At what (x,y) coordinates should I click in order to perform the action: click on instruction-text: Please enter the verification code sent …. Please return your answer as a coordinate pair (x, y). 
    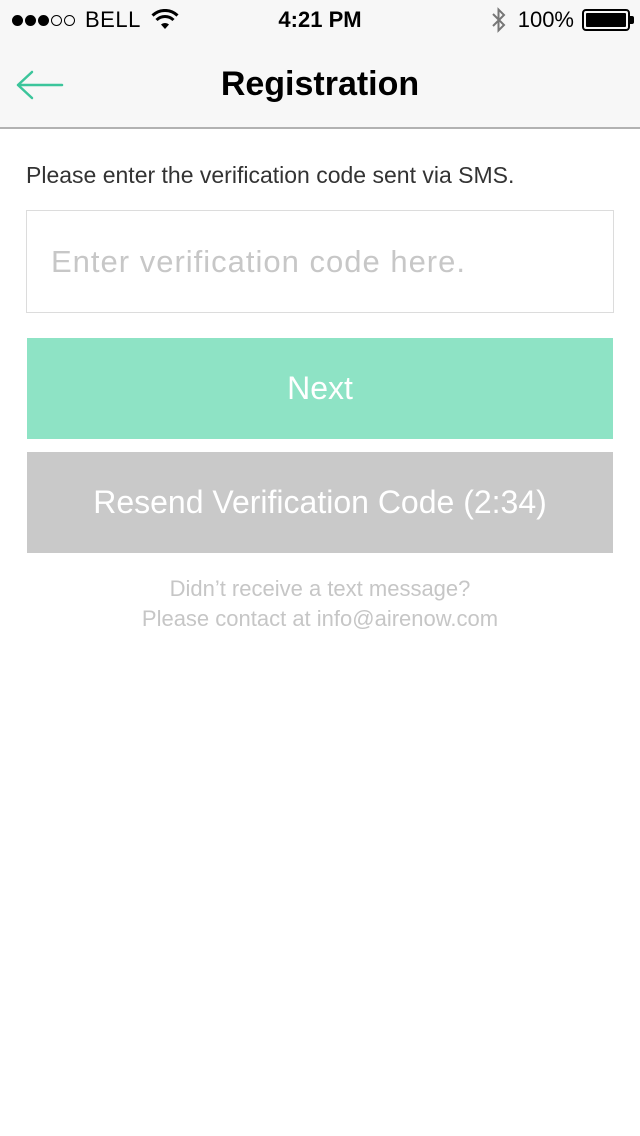
    Looking at the image, I should click on (270, 175).